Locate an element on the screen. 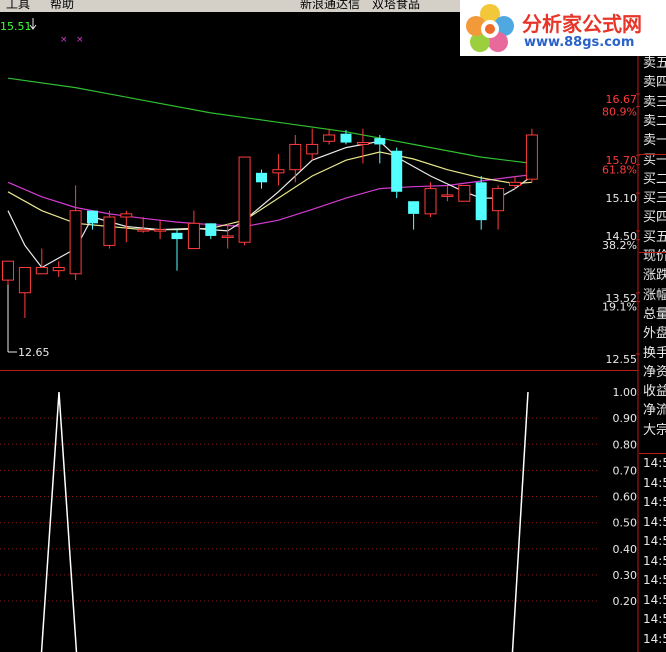  quote-label: 换手 is located at coordinates (654, 353).